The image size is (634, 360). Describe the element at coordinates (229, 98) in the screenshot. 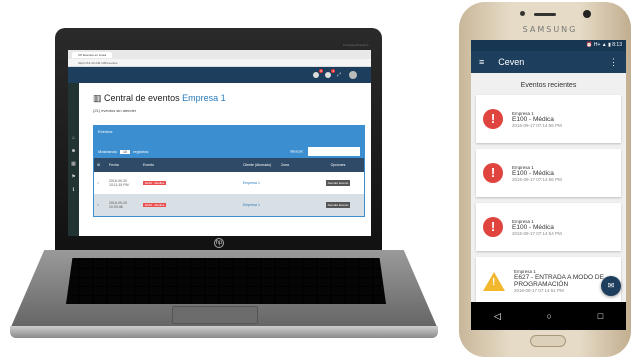

I see `page-title: ▥ Central de eventos Empresa 1` at that location.